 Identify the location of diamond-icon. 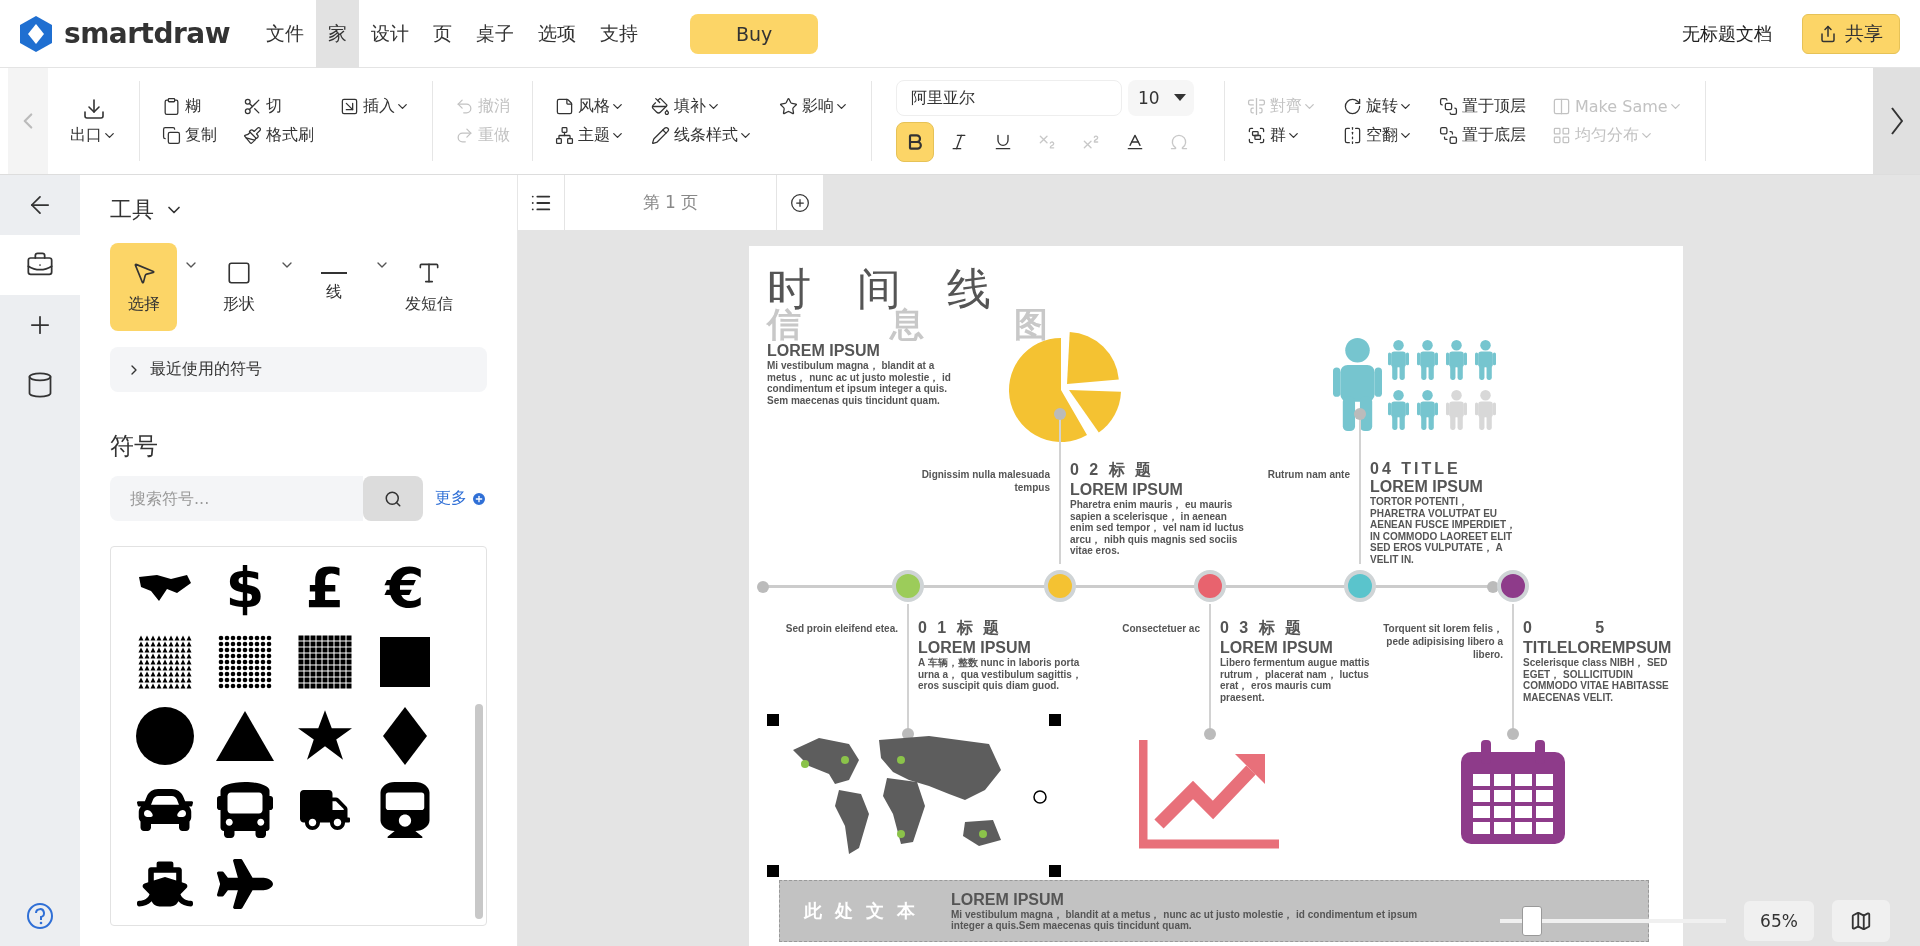
(405, 736).